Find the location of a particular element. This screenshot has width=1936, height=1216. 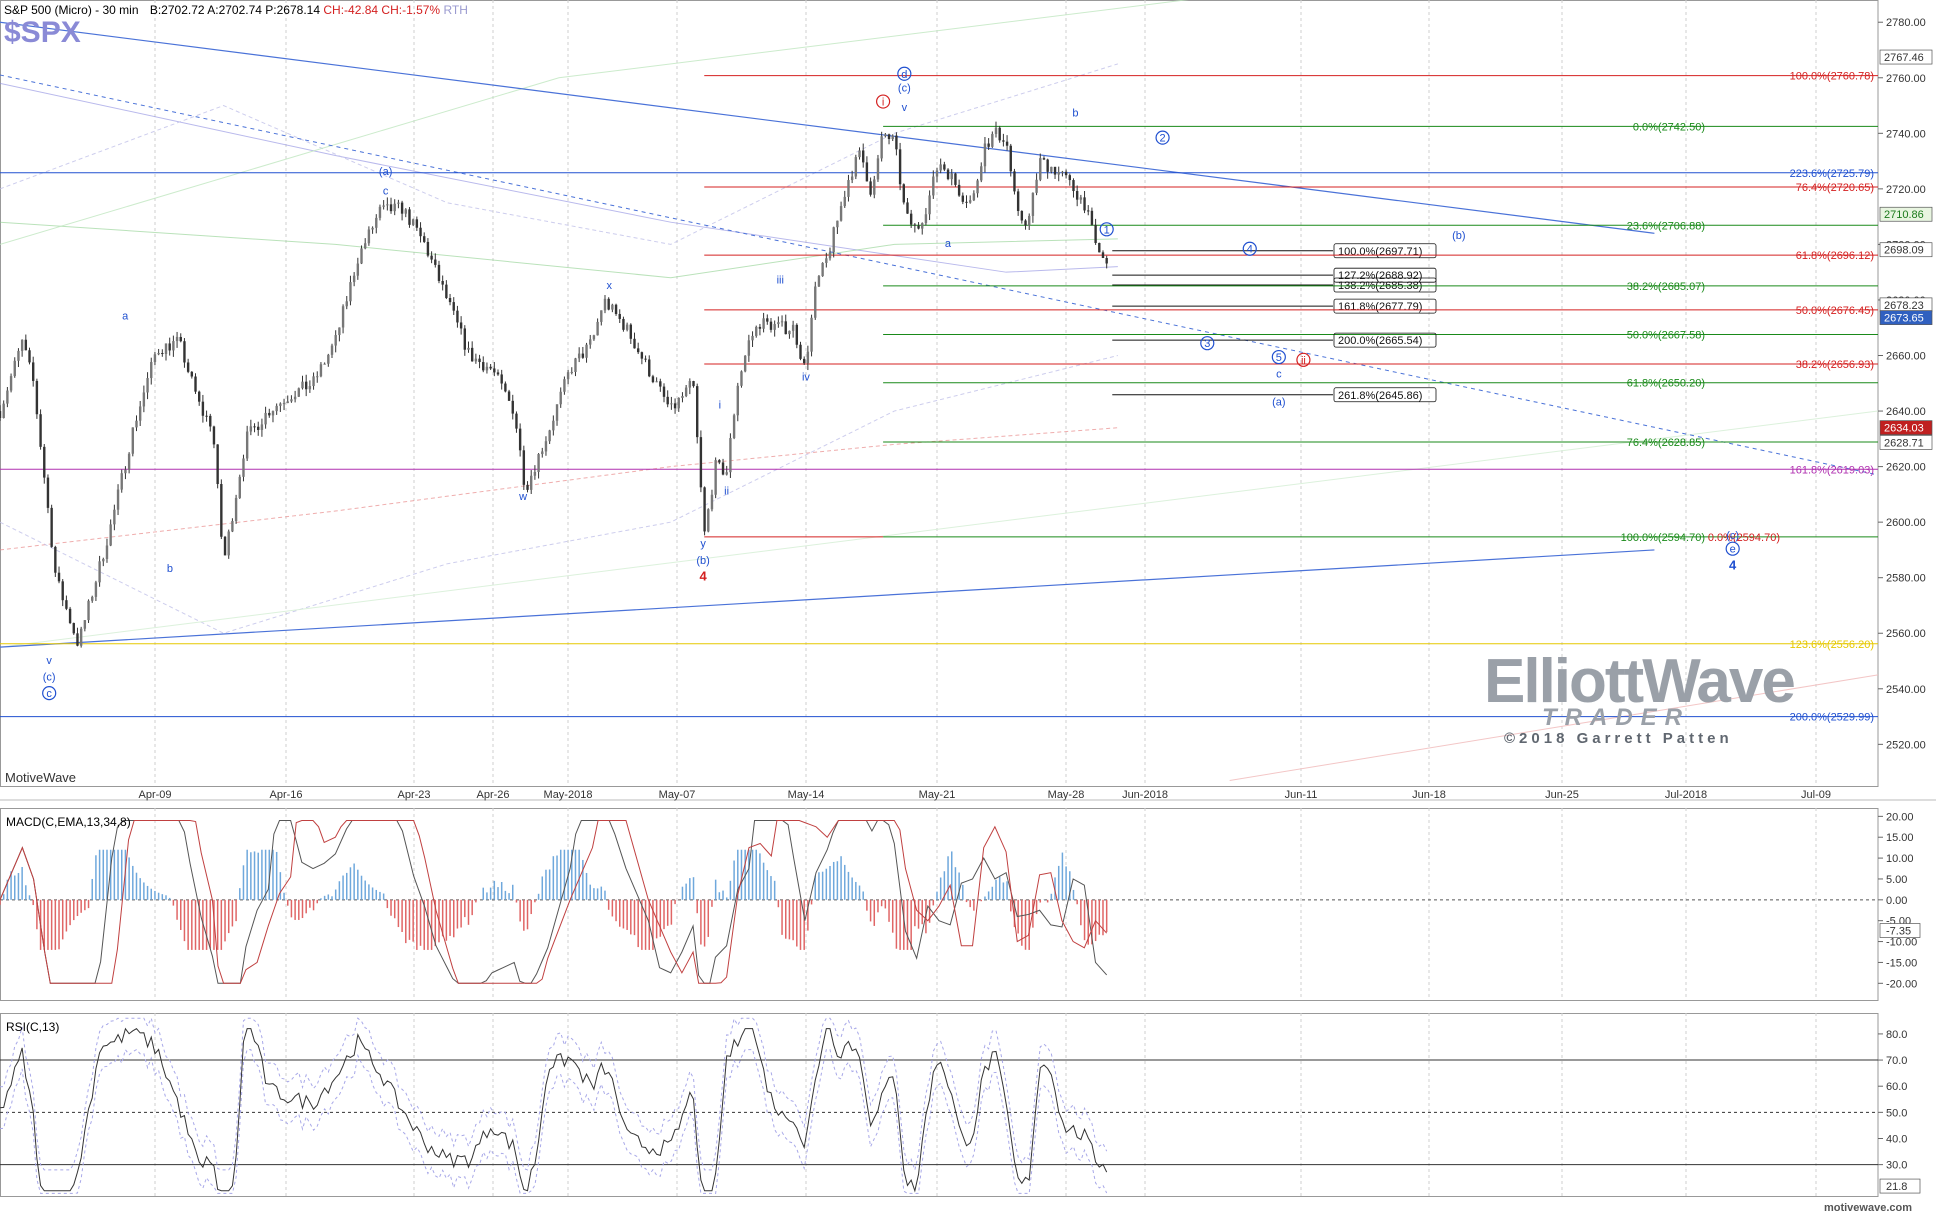

x-tick-label: Jul-2018 is located at coordinates (1686, 795).